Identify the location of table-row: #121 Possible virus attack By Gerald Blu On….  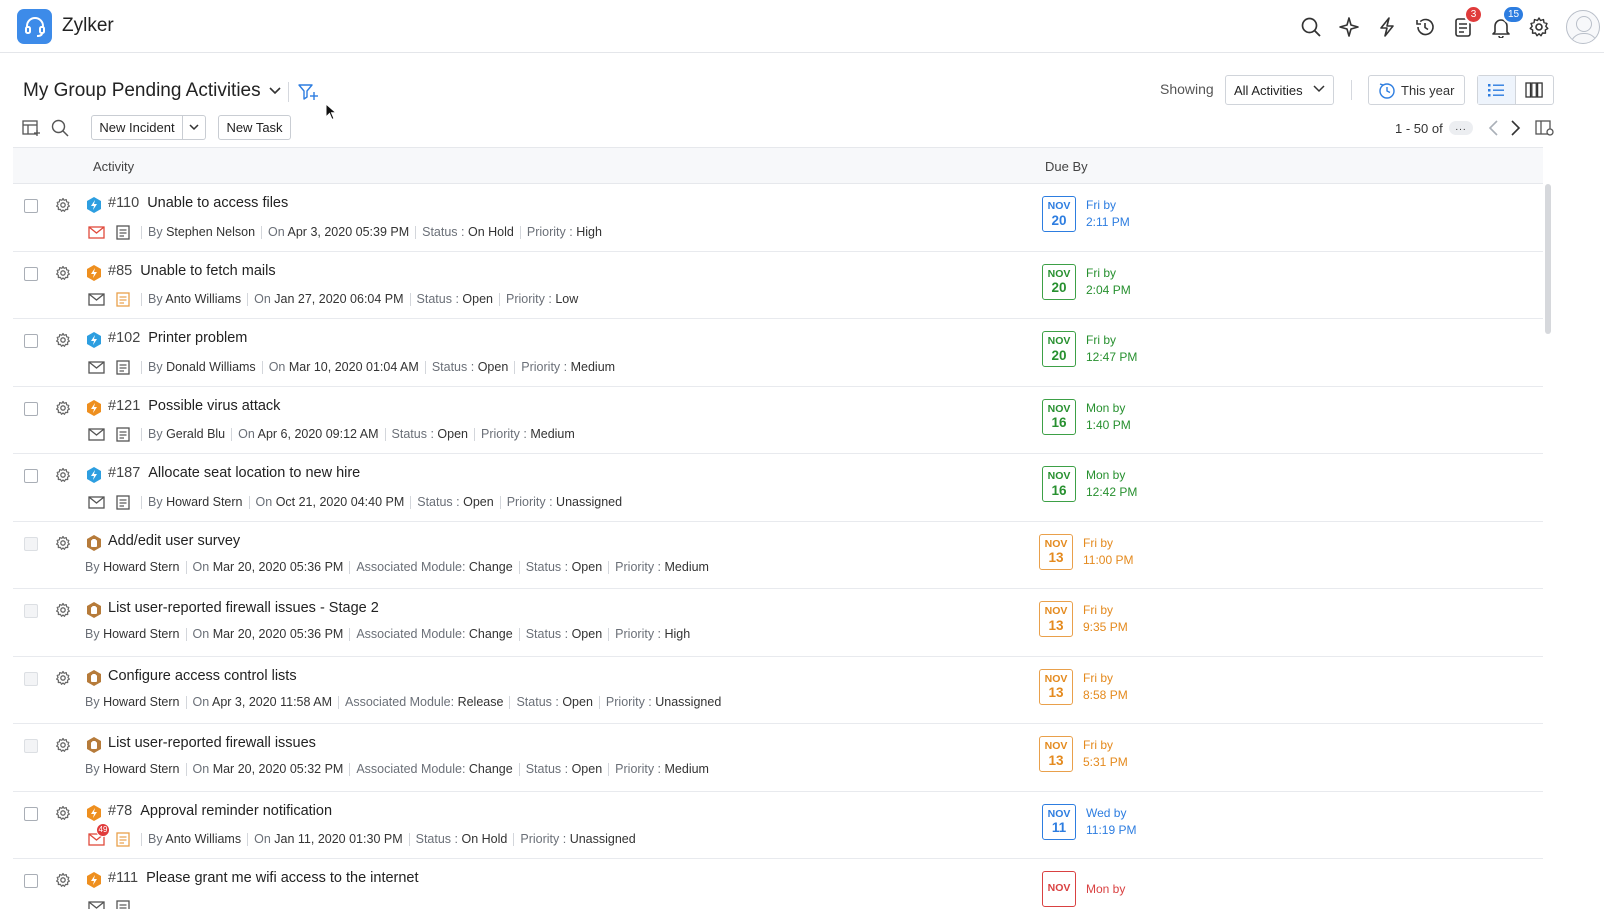
(778, 420).